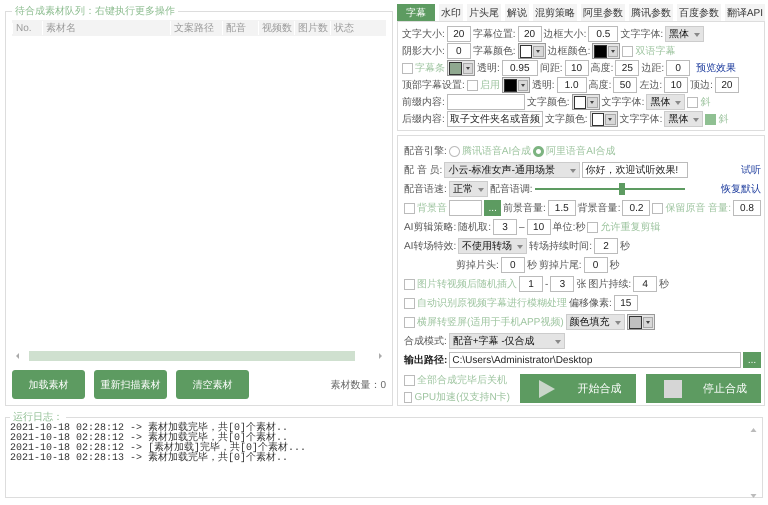 This screenshot has width=768, height=505. I want to click on tab: 混剪策略, so click(554, 12).